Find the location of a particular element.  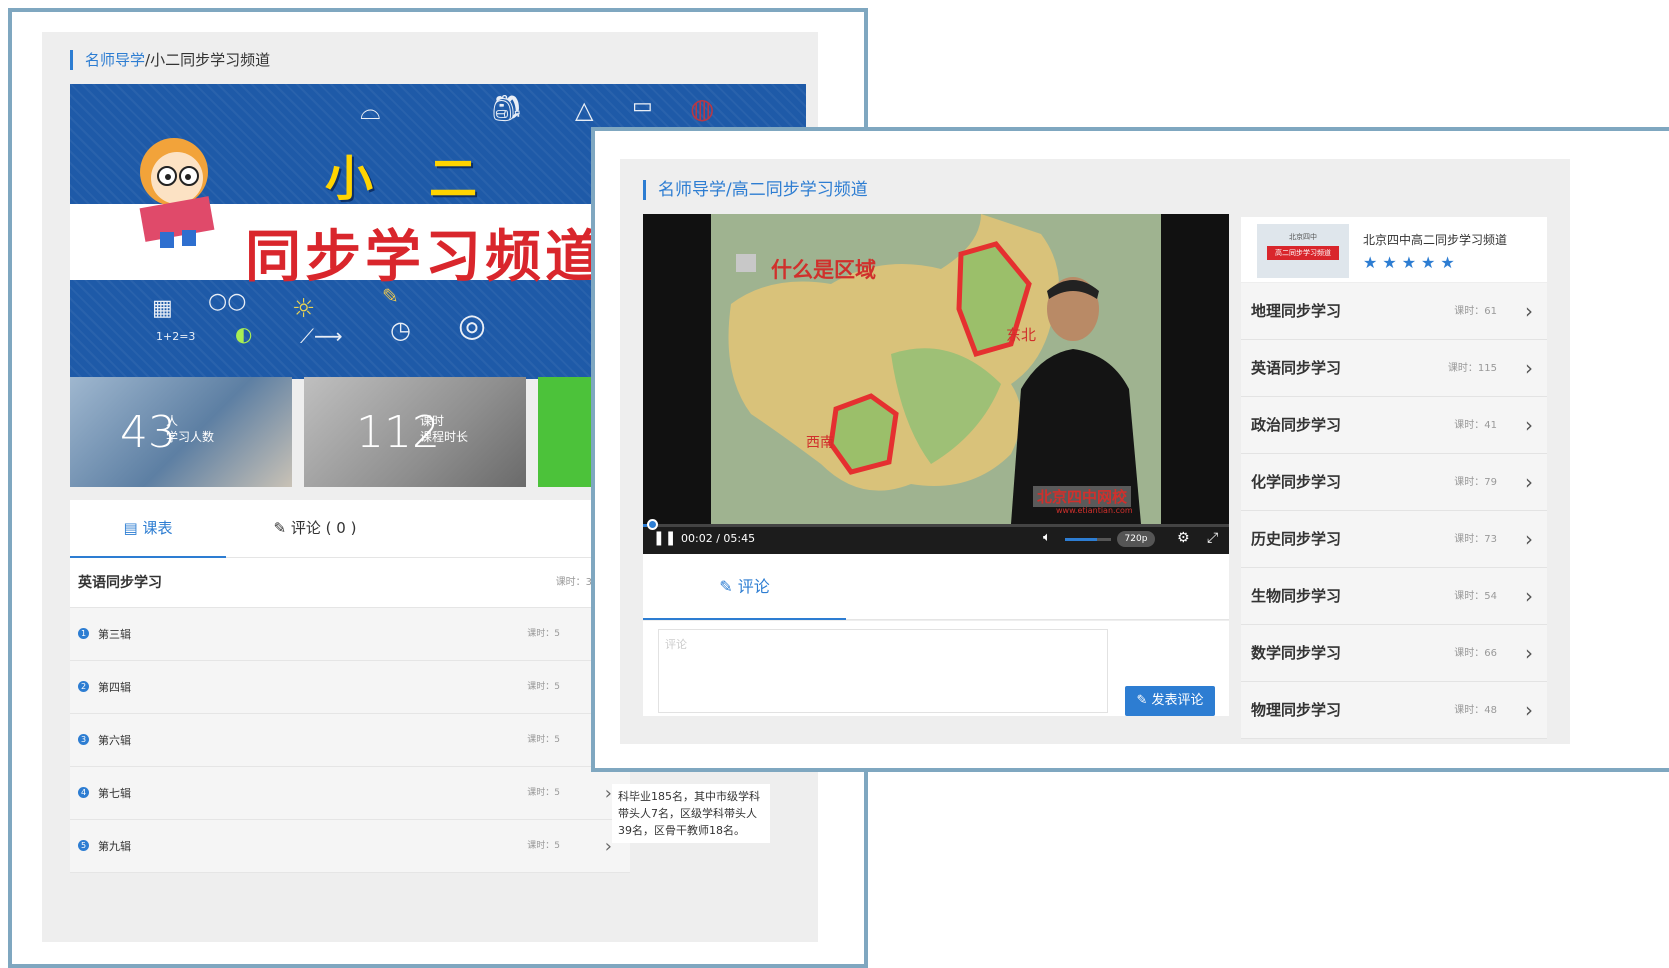

lesson-row: 2第四辑课时：5› is located at coordinates (350, 687).